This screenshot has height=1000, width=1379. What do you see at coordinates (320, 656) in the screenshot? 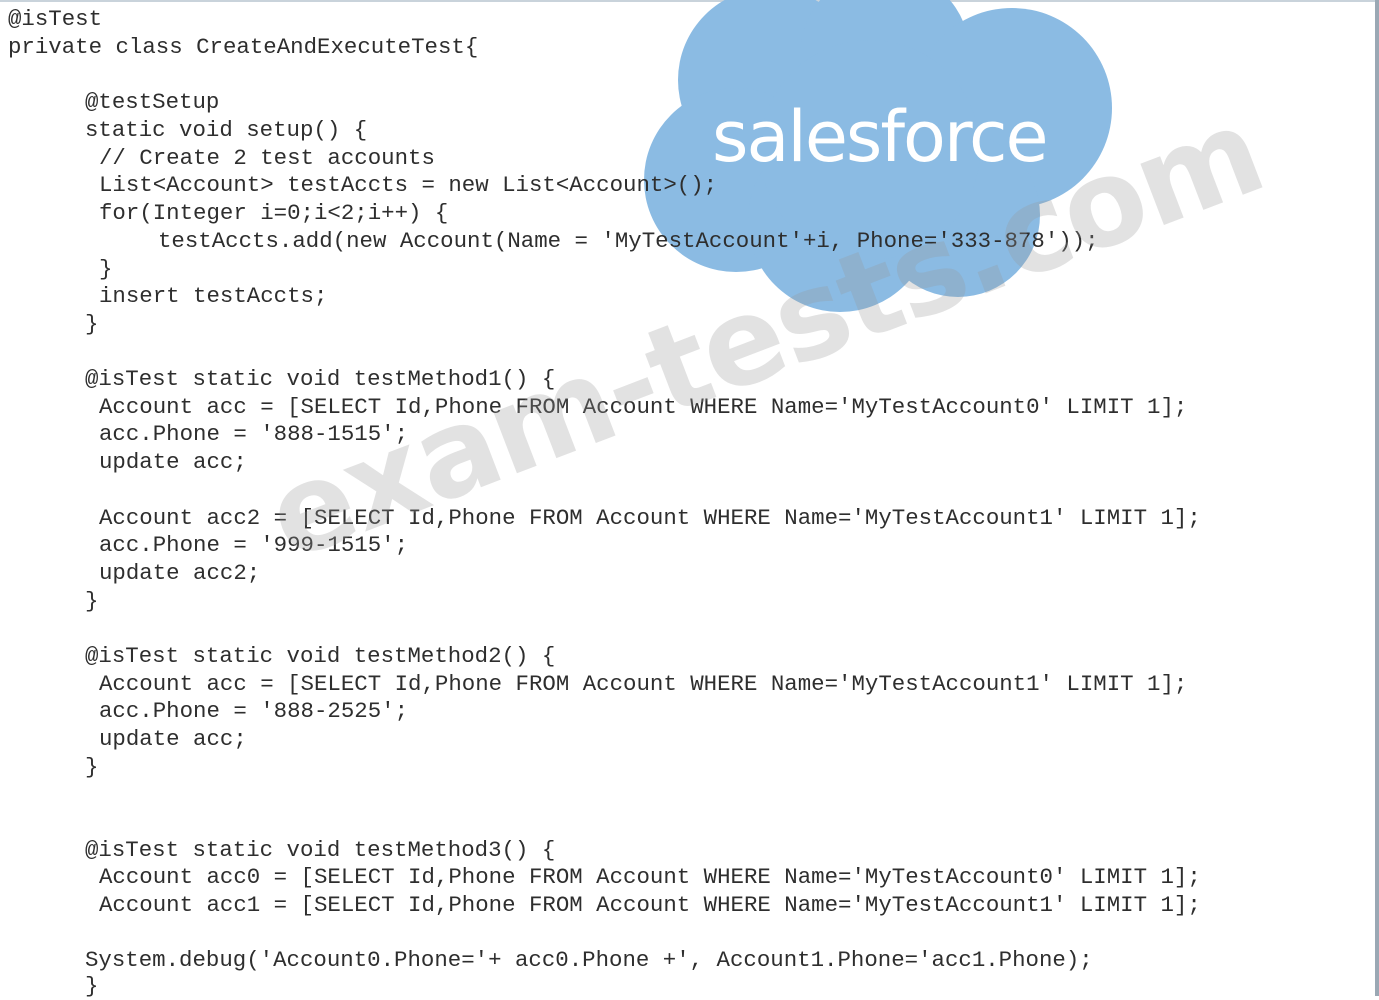
I see `code-line: @isTest static void testMethod2() {` at bounding box center [320, 656].